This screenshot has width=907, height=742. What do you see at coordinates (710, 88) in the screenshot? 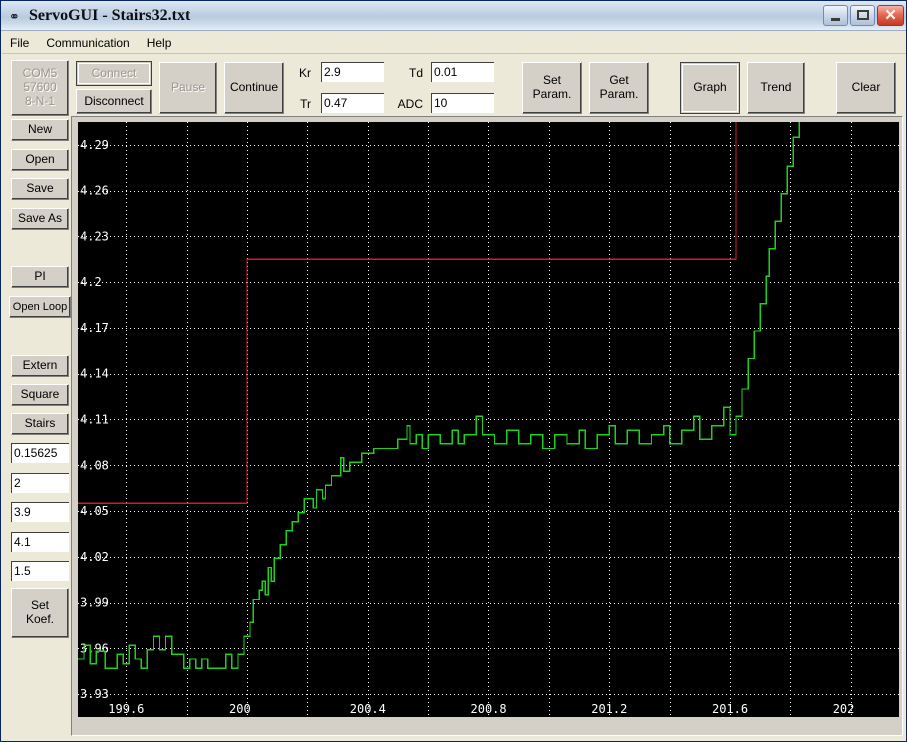
I see `graph-button: Graph` at bounding box center [710, 88].